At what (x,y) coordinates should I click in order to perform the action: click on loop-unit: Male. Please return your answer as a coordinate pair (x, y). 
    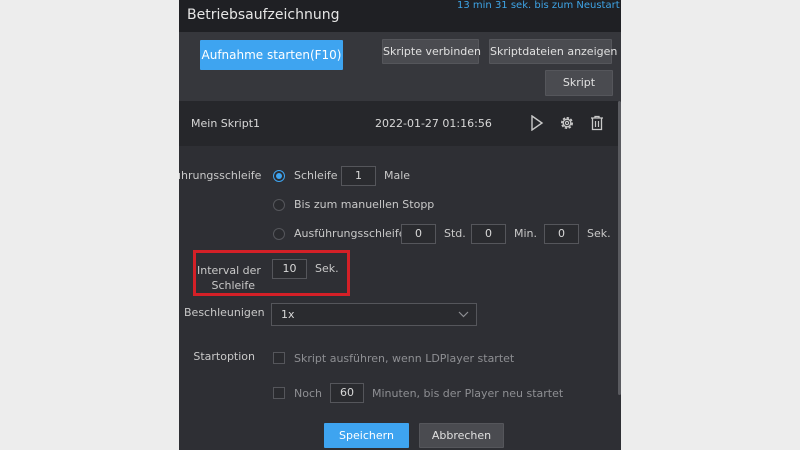
    Looking at the image, I should click on (397, 175).